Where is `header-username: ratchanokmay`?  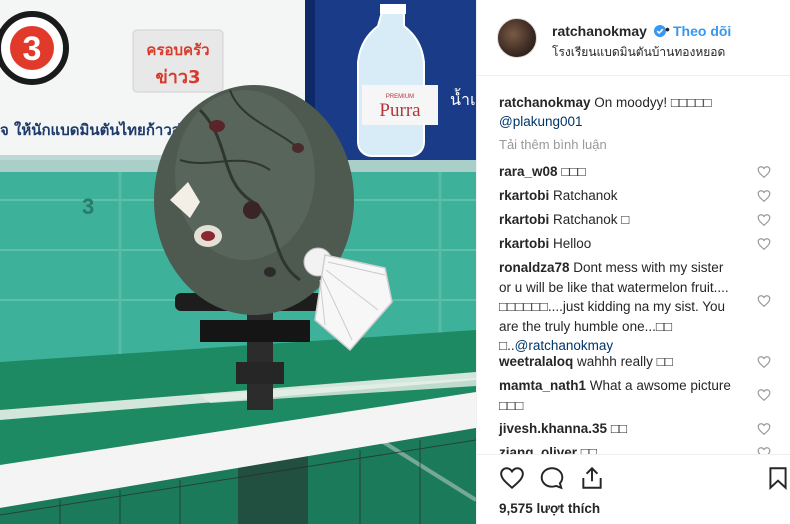
header-username: ratchanokmay is located at coordinates (599, 31).